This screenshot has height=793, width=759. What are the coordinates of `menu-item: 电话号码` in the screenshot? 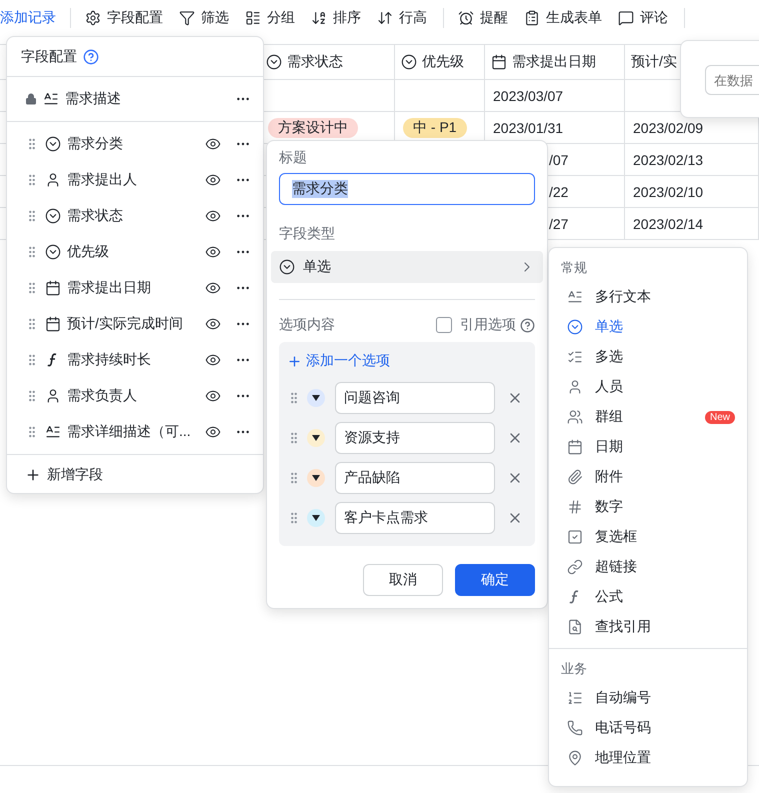 It's located at (648, 728).